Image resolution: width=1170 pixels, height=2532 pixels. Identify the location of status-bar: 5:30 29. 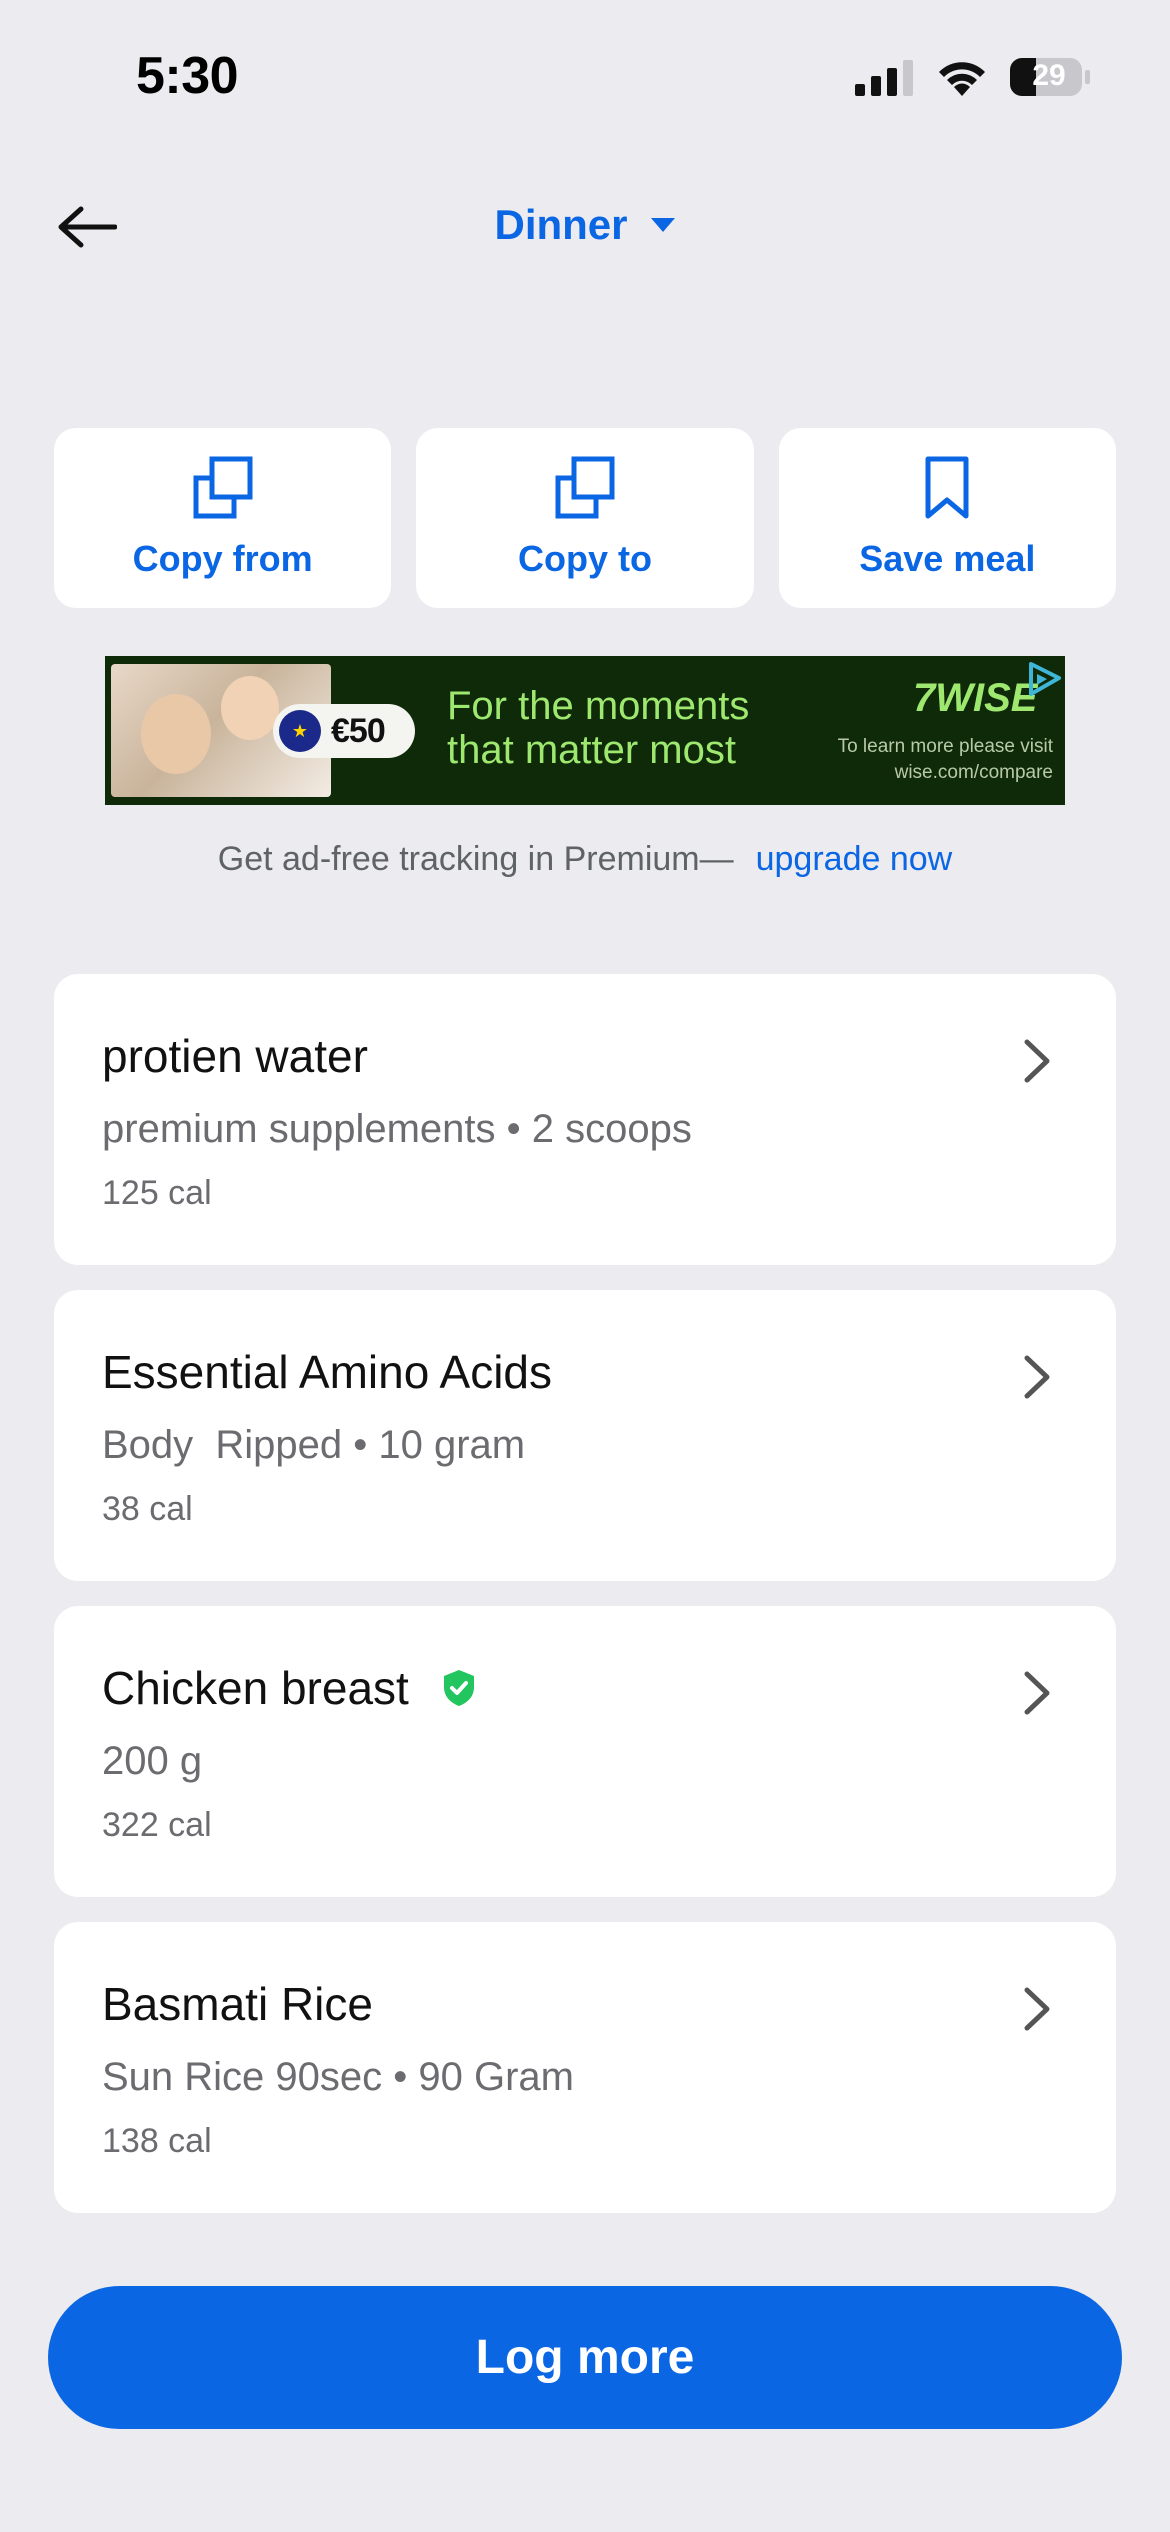
(585, 75).